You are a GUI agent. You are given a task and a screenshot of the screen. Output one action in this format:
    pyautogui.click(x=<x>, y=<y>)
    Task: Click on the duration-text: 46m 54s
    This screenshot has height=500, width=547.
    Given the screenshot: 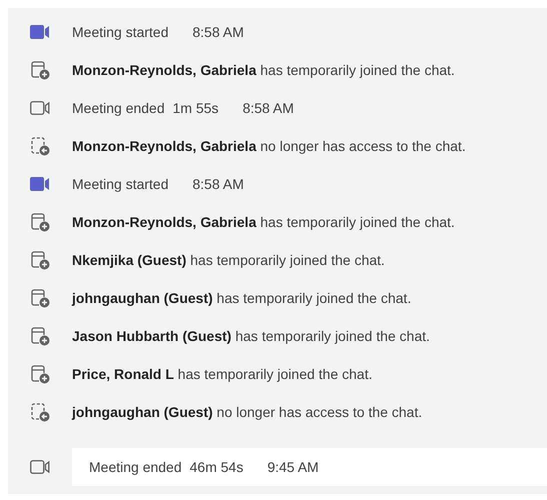 What is the action you would take?
    pyautogui.click(x=217, y=467)
    